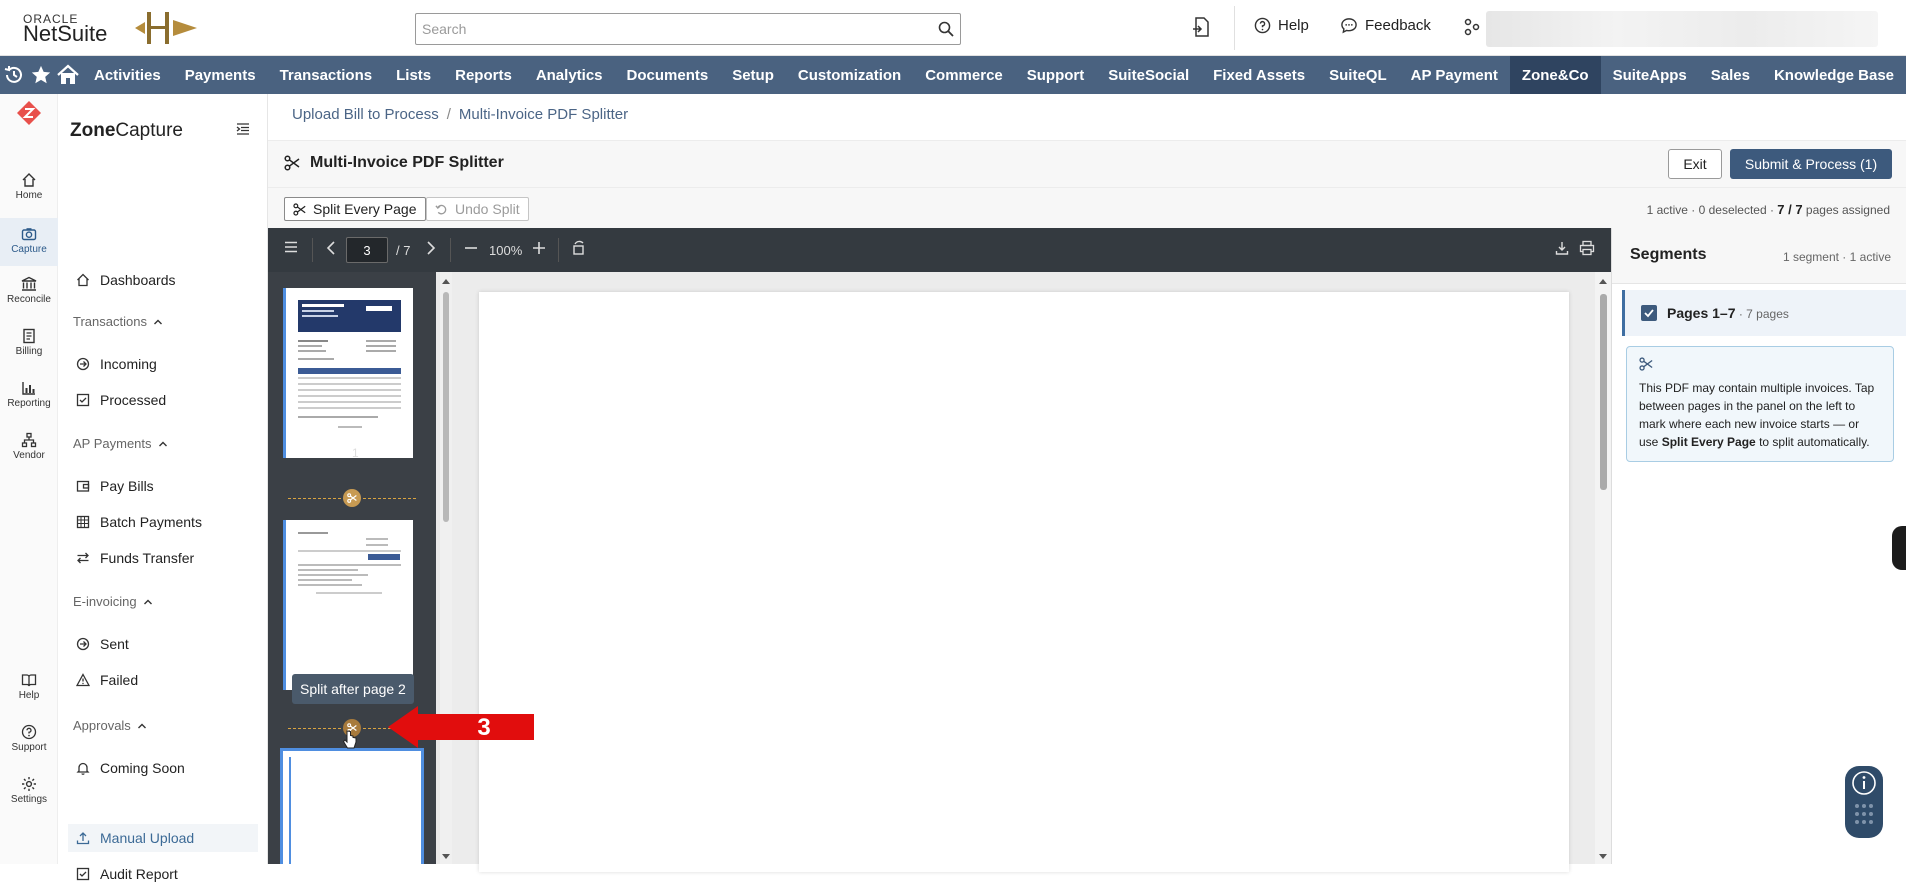  What do you see at coordinates (118, 321) in the screenshot?
I see `section-transactions: Transactions` at bounding box center [118, 321].